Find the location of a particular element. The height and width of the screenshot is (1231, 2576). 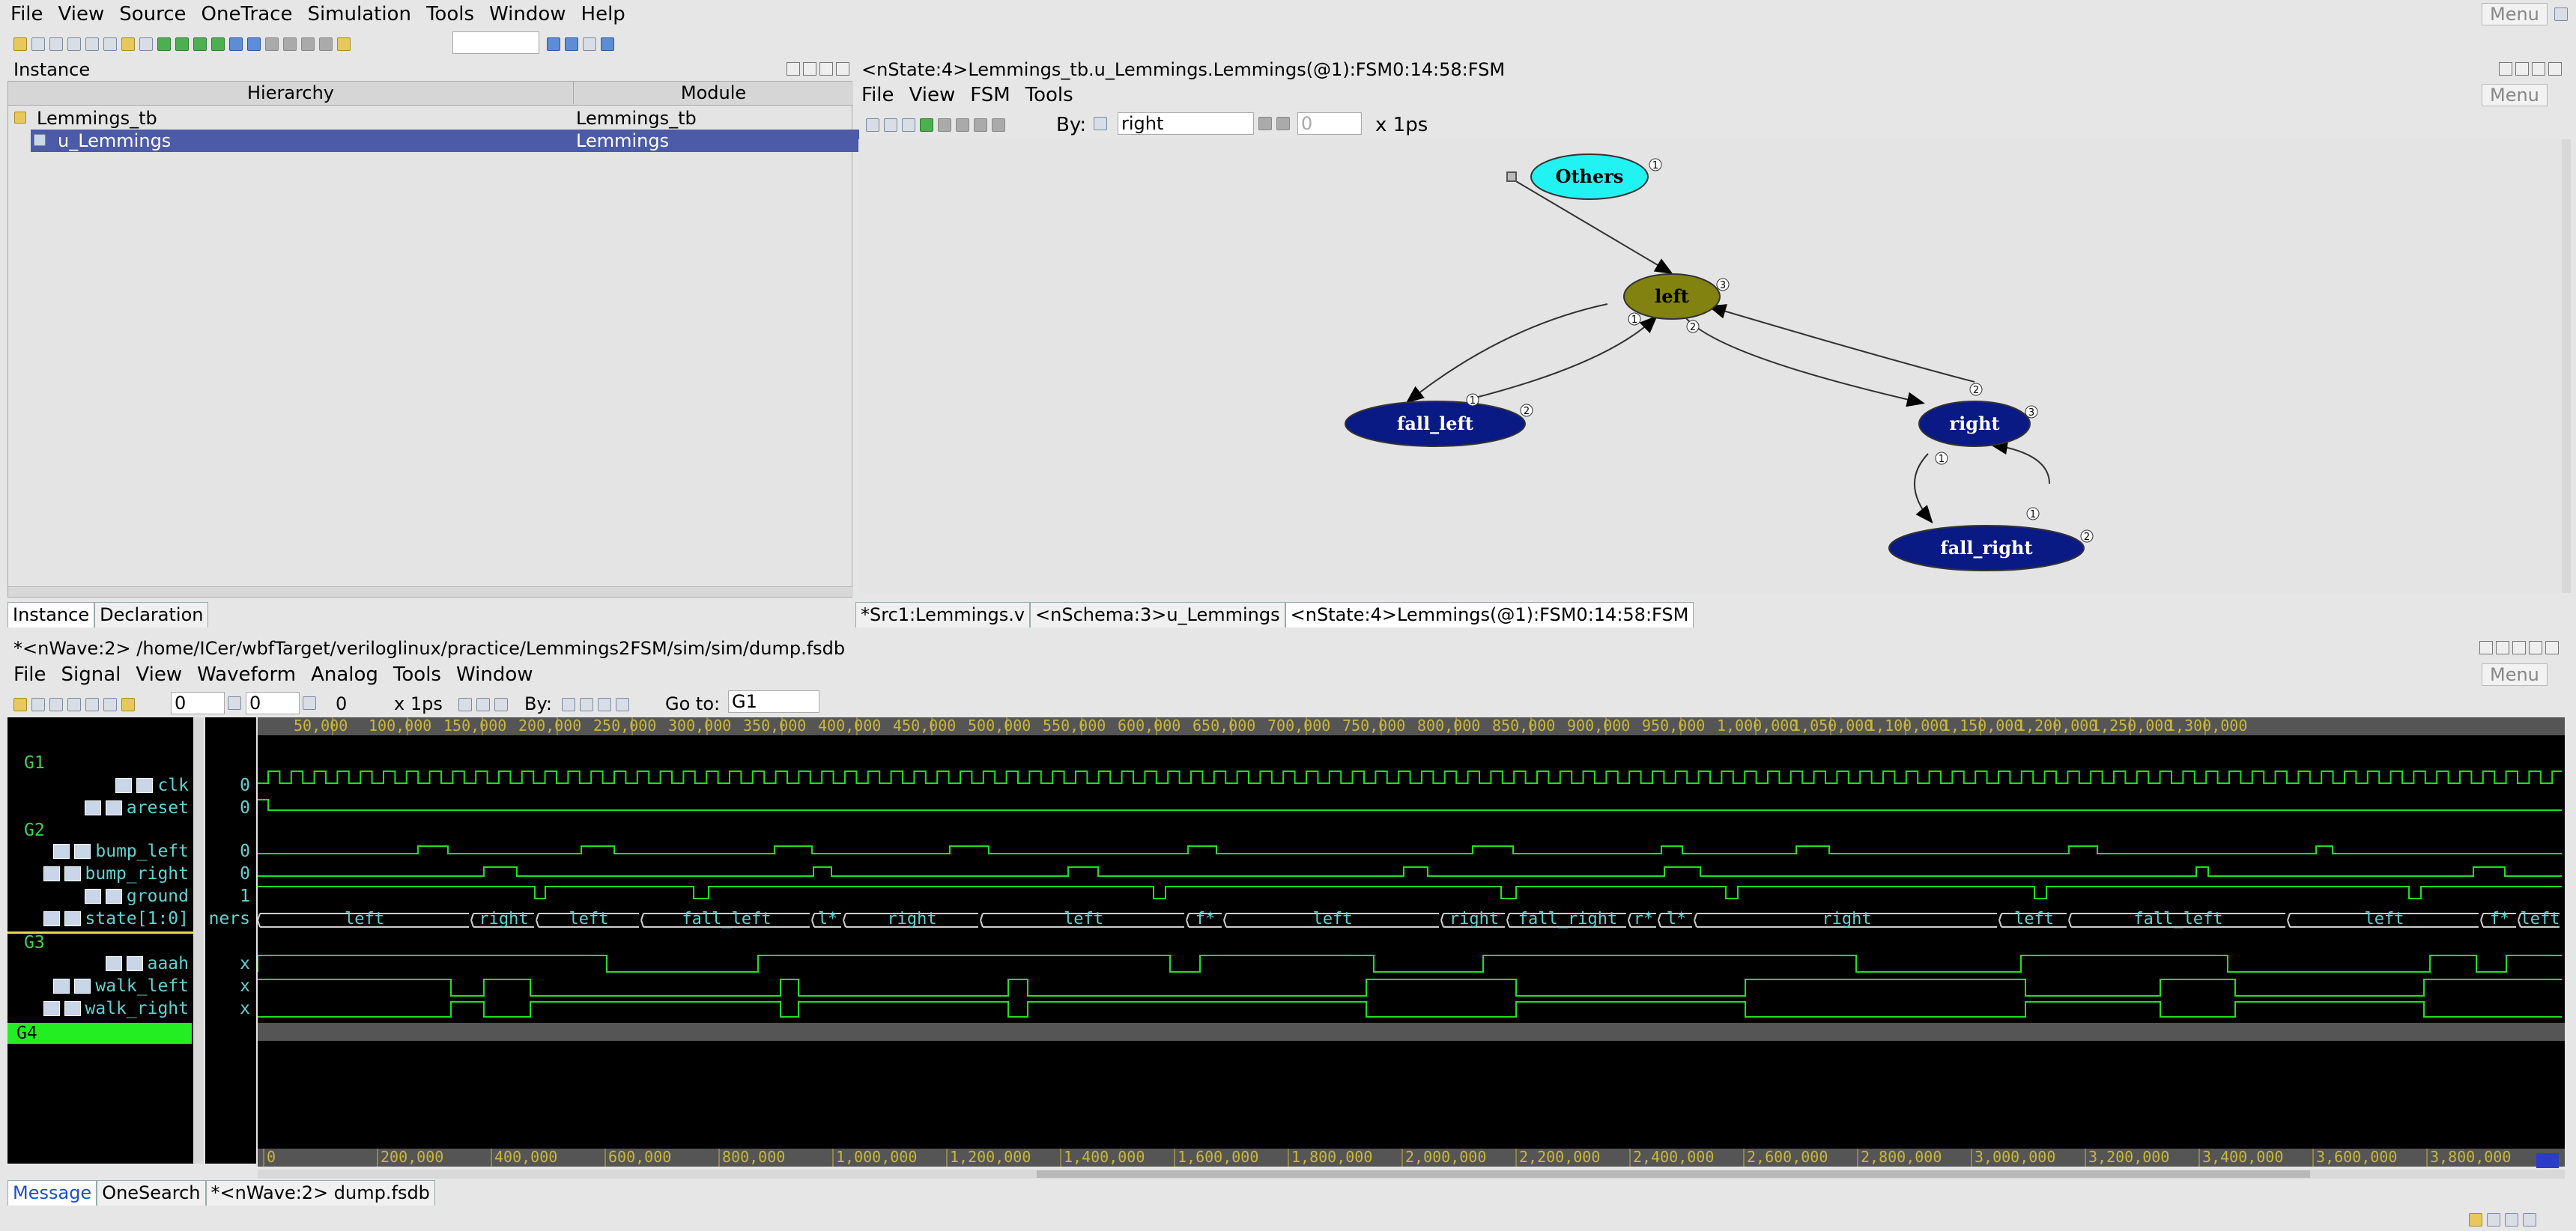

wave-menu-waveform: Waveform is located at coordinates (246, 674).